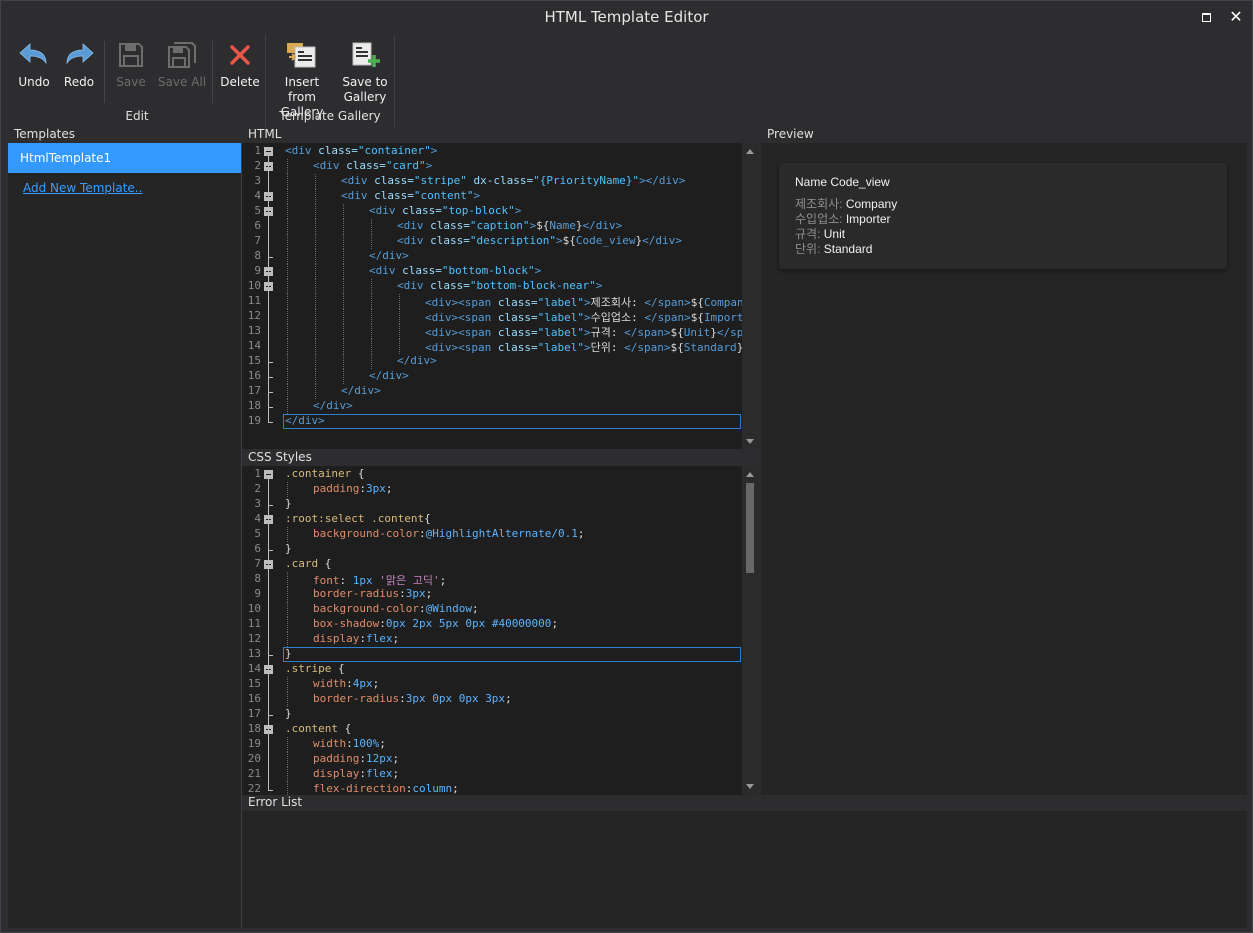  I want to click on code-line: box-shadow:0px 2px 5px 0px #40000000;, so click(435, 623).